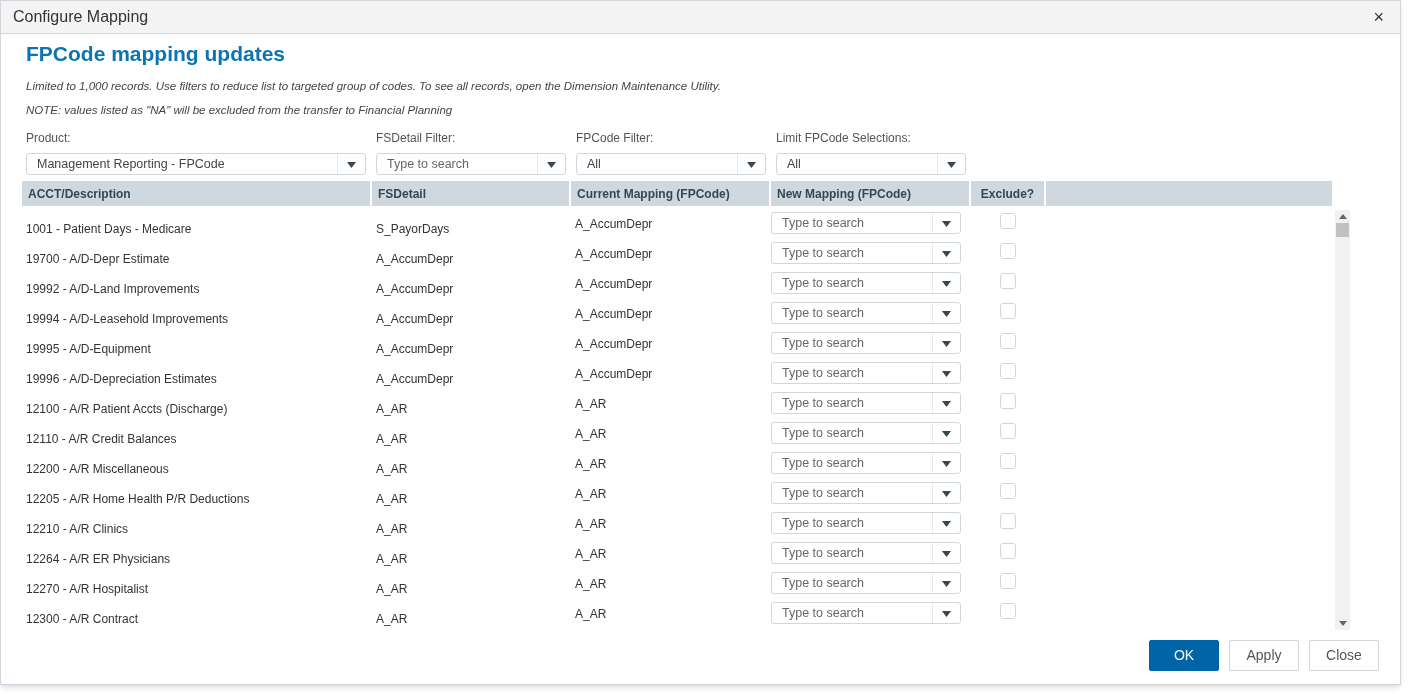 This screenshot has width=1411, height=694. What do you see at coordinates (127, 319) in the screenshot?
I see `table-cell: 19994 - A/D-Leasehold Improvements` at bounding box center [127, 319].